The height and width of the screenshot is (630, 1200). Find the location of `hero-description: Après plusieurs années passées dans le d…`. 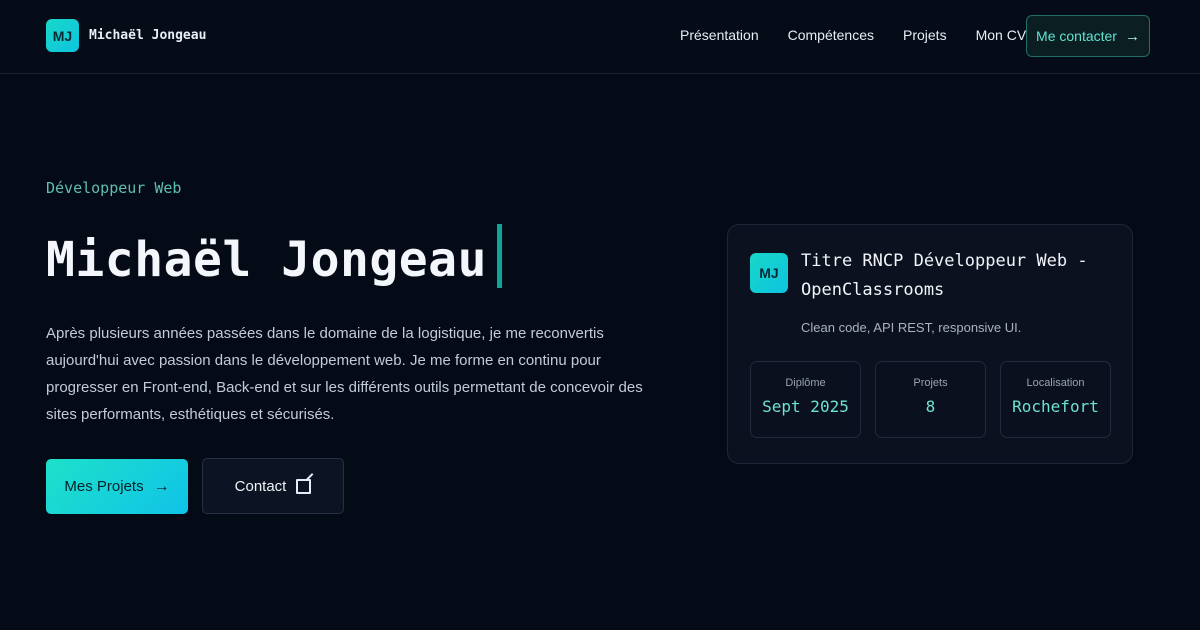

hero-description: Après plusieurs années passées dans le d… is located at coordinates (344, 374).